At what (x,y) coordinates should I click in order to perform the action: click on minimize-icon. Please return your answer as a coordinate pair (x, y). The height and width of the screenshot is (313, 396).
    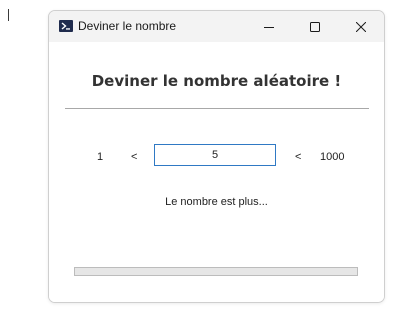
    Looking at the image, I should click on (269, 27).